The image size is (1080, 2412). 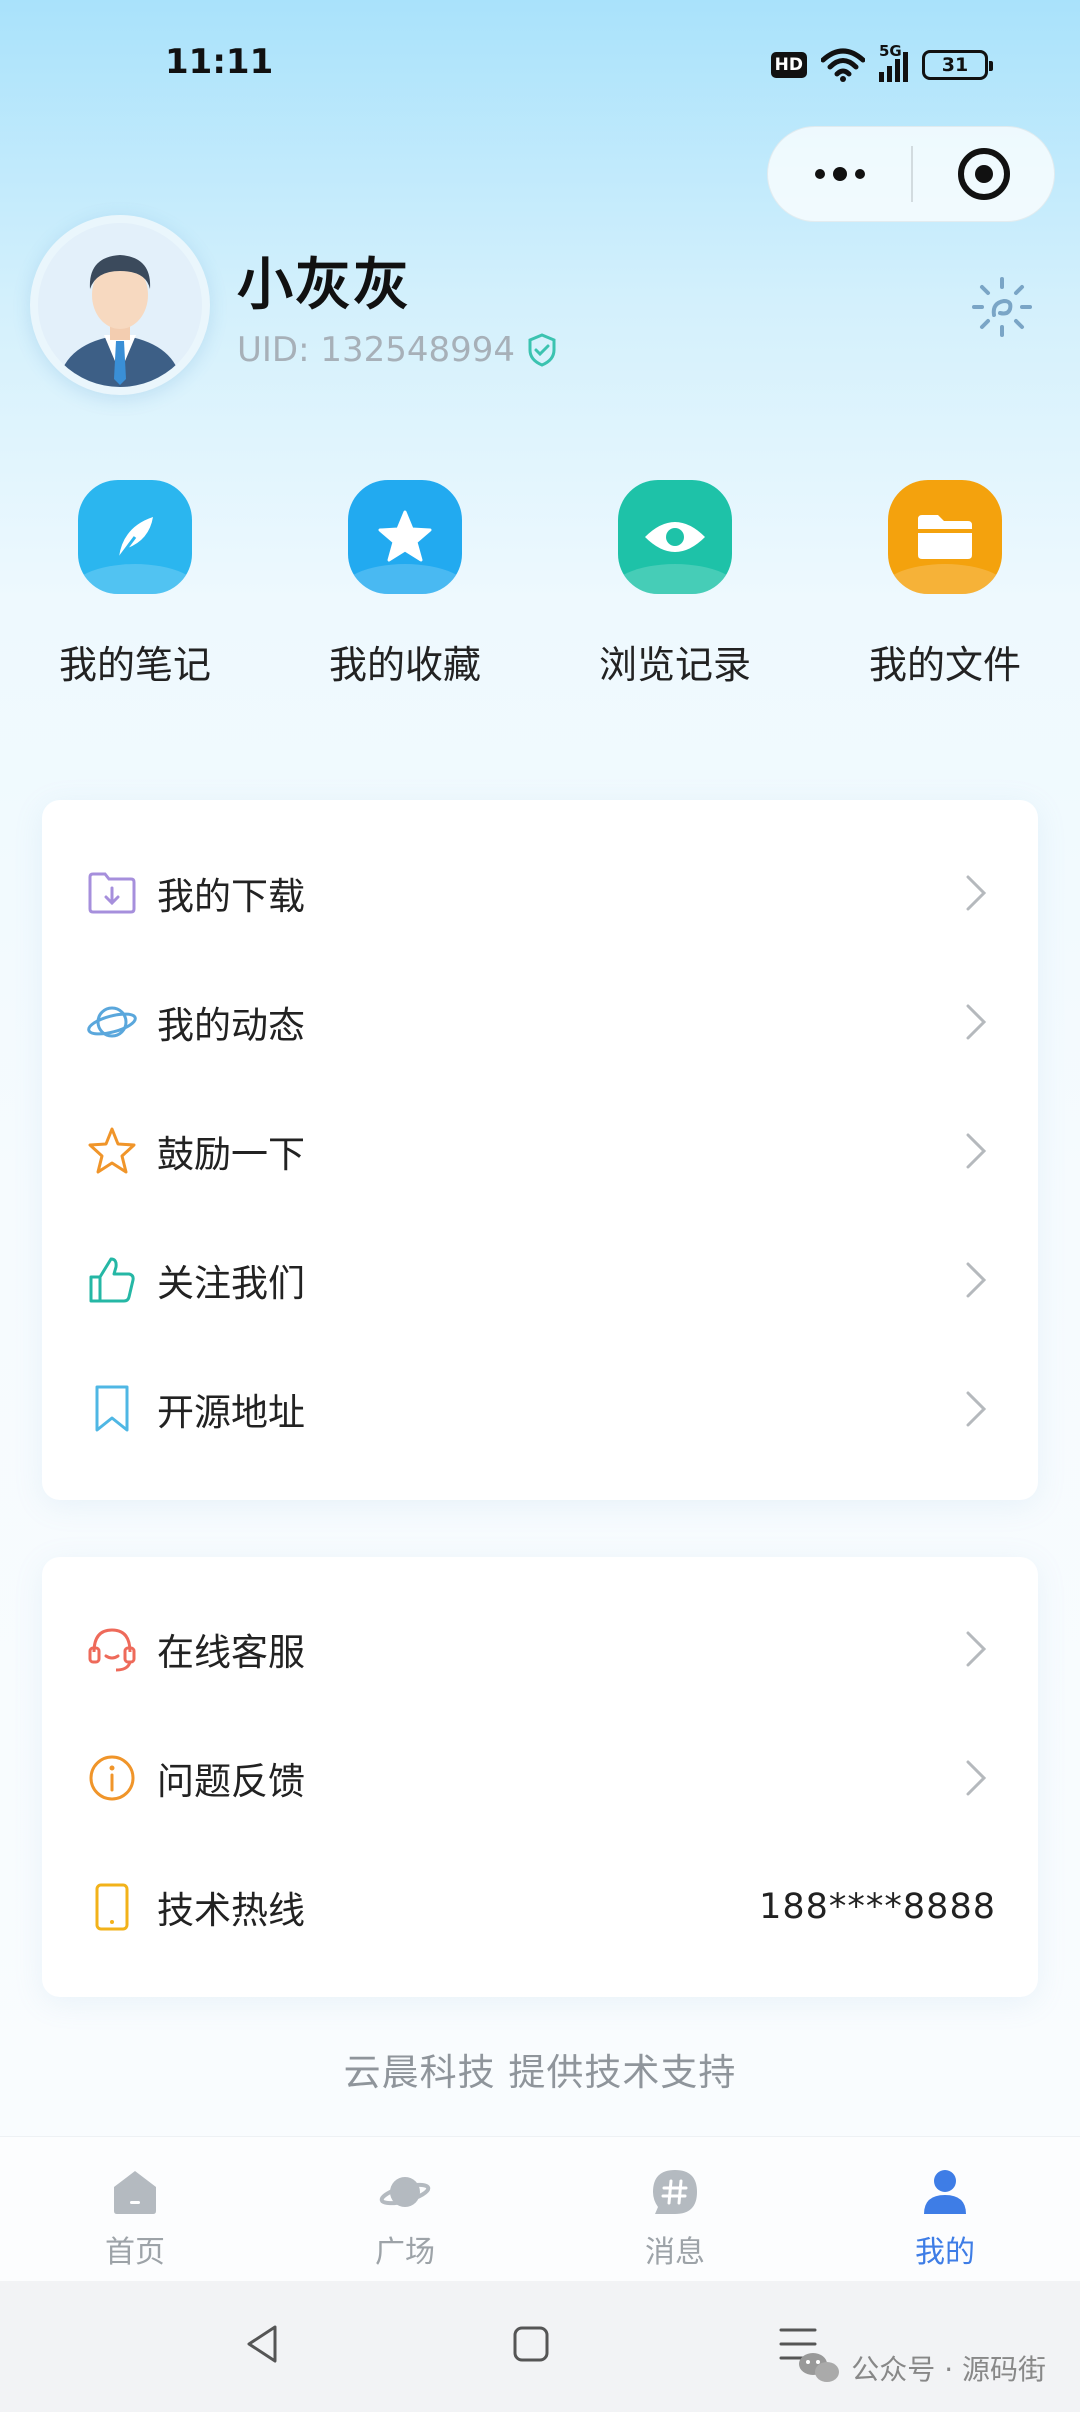 I want to click on person-icon, so click(x=945, y=2192).